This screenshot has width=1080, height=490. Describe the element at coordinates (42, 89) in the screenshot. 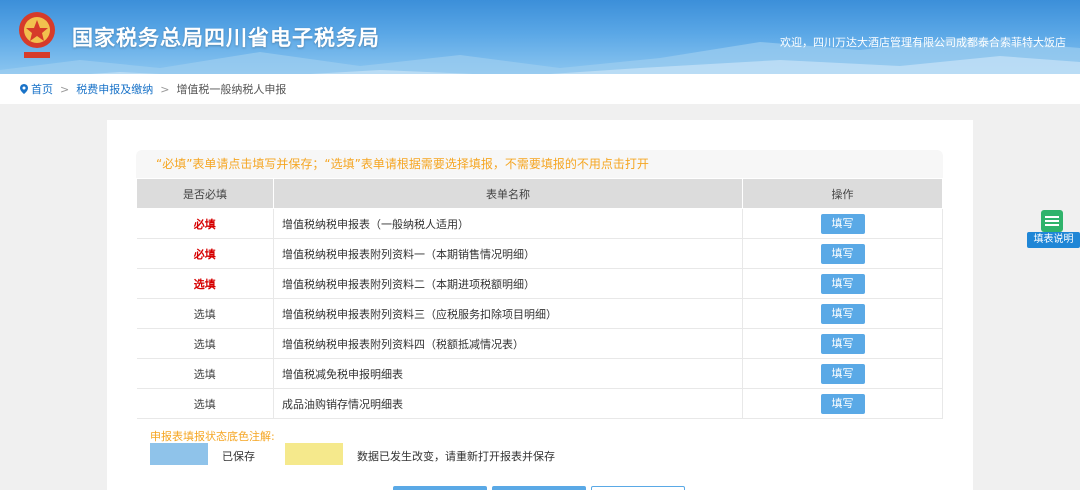

I see `breadcrumb-home-label: 首页` at that location.